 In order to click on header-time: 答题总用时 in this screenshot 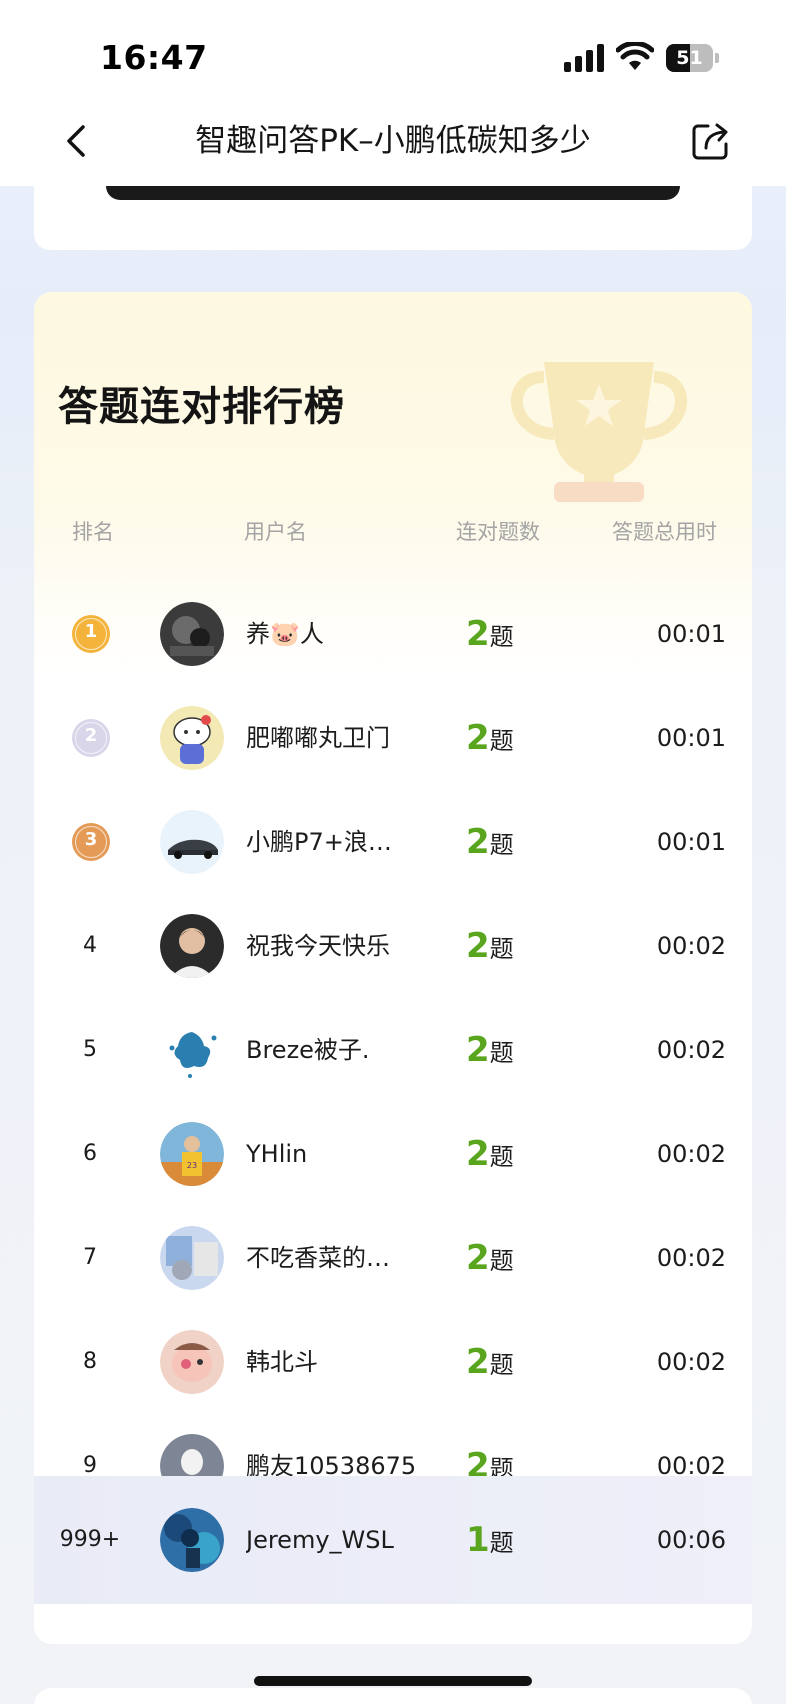, I will do `click(664, 532)`.